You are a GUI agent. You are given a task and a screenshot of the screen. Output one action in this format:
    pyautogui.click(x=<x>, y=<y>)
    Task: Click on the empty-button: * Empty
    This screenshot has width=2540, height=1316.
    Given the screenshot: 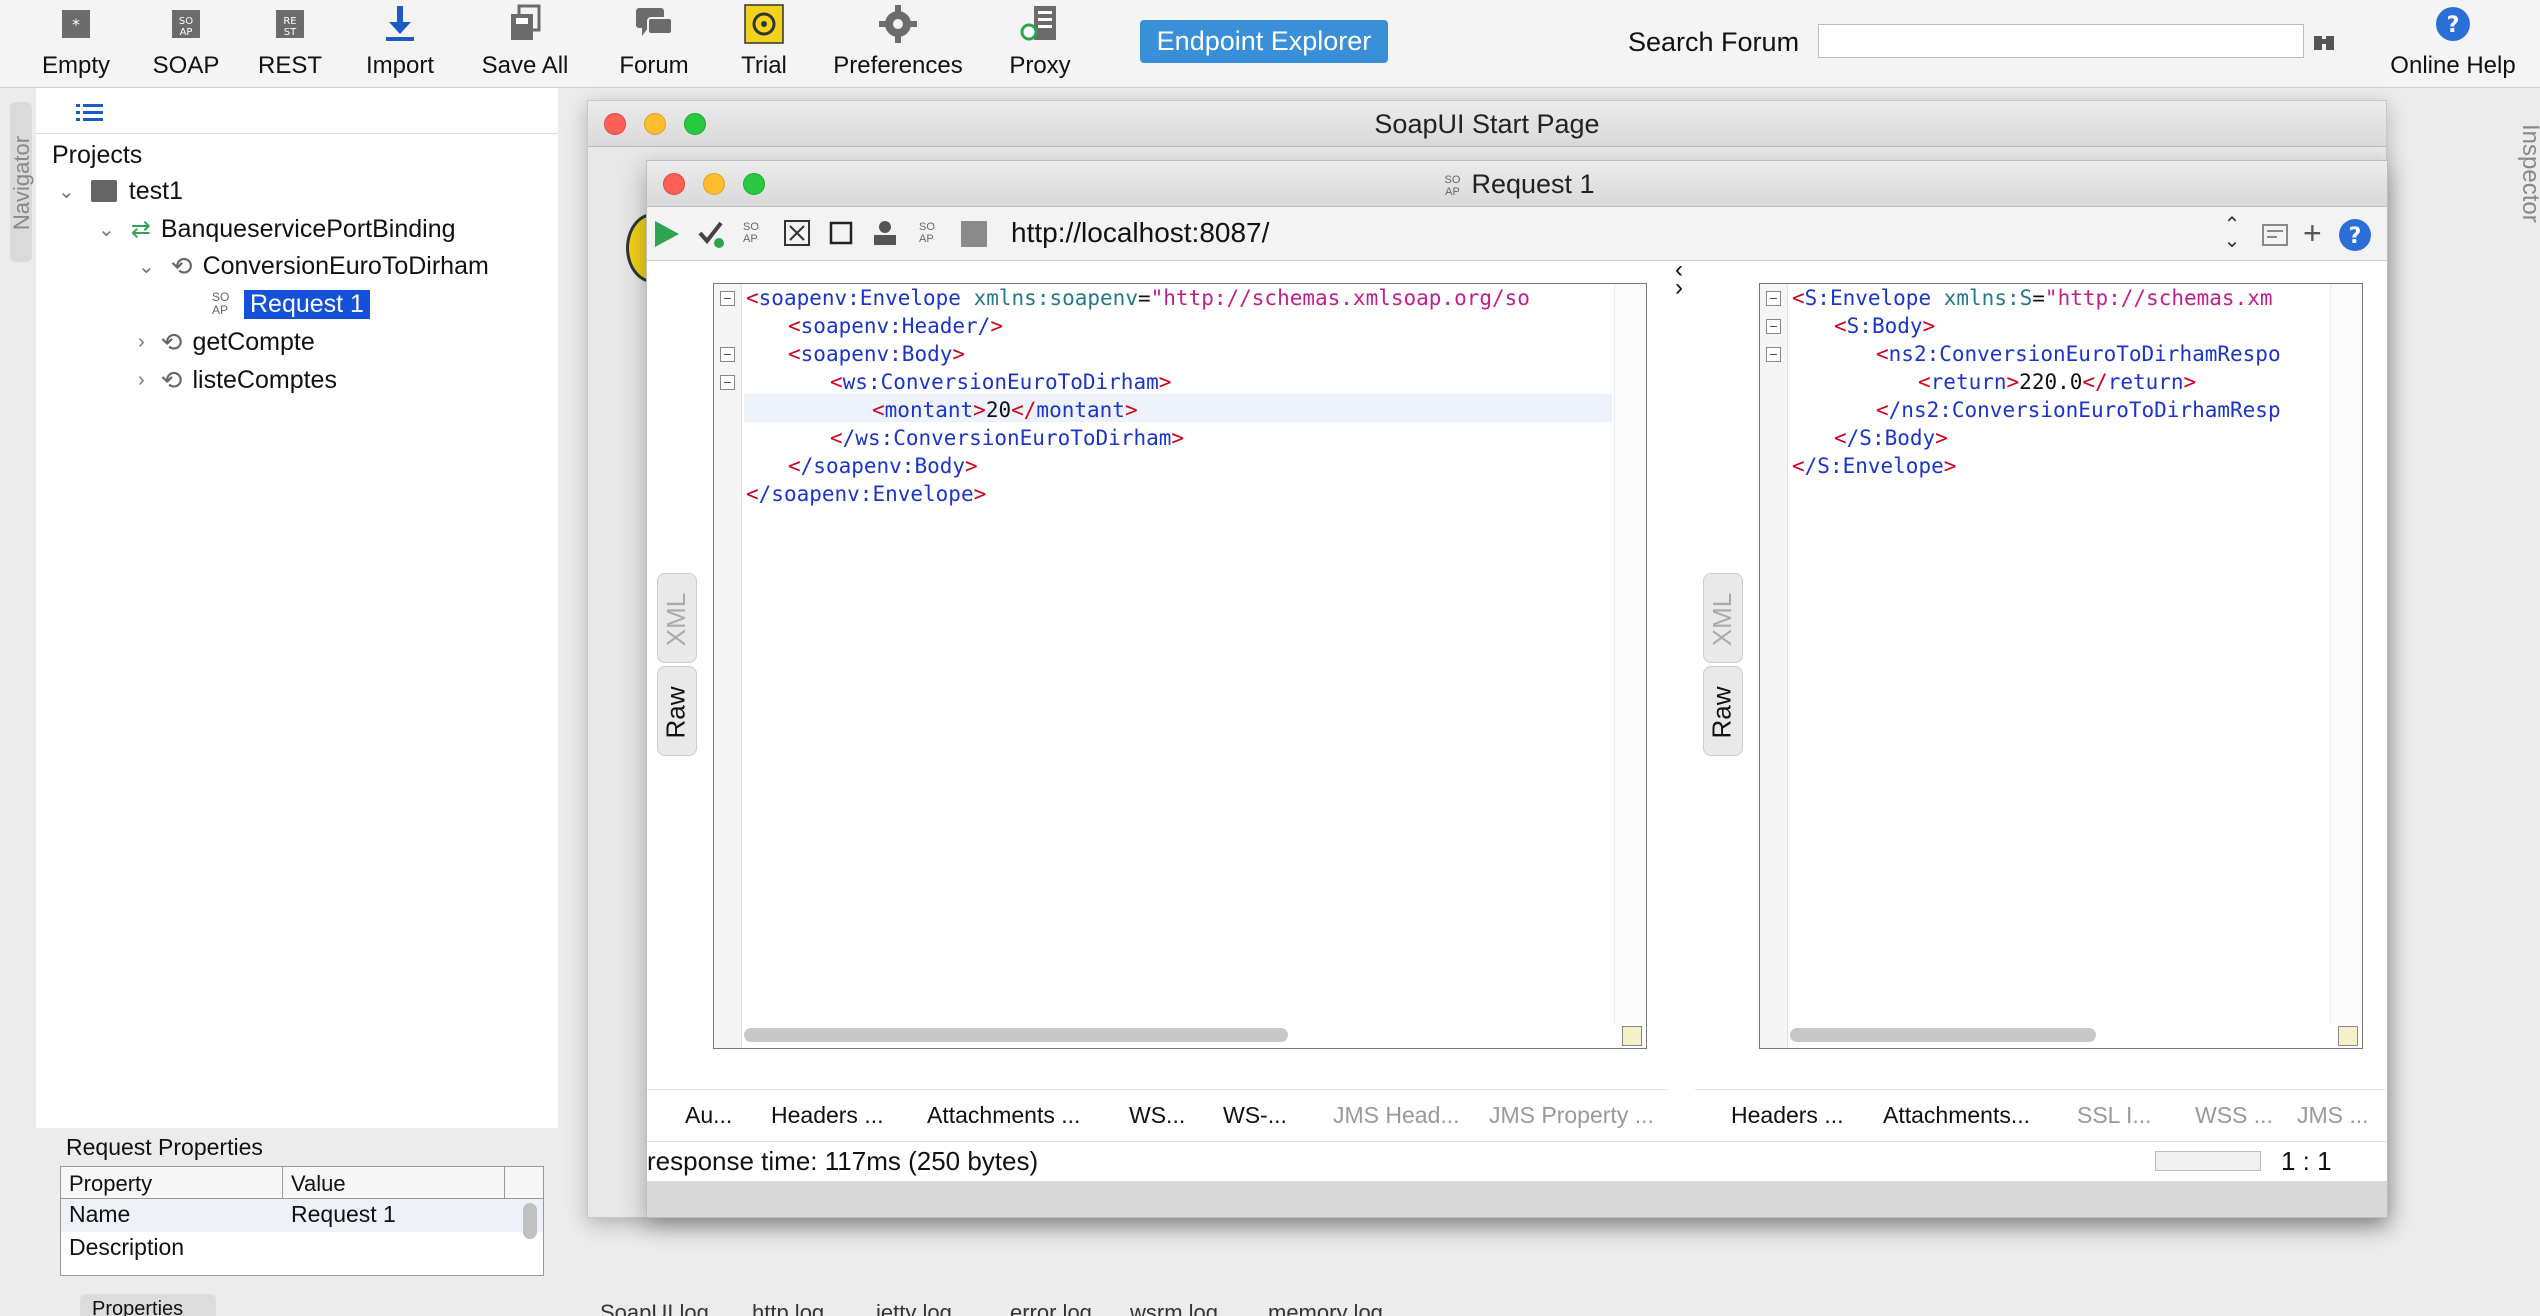 What is the action you would take?
    pyautogui.click(x=76, y=44)
    